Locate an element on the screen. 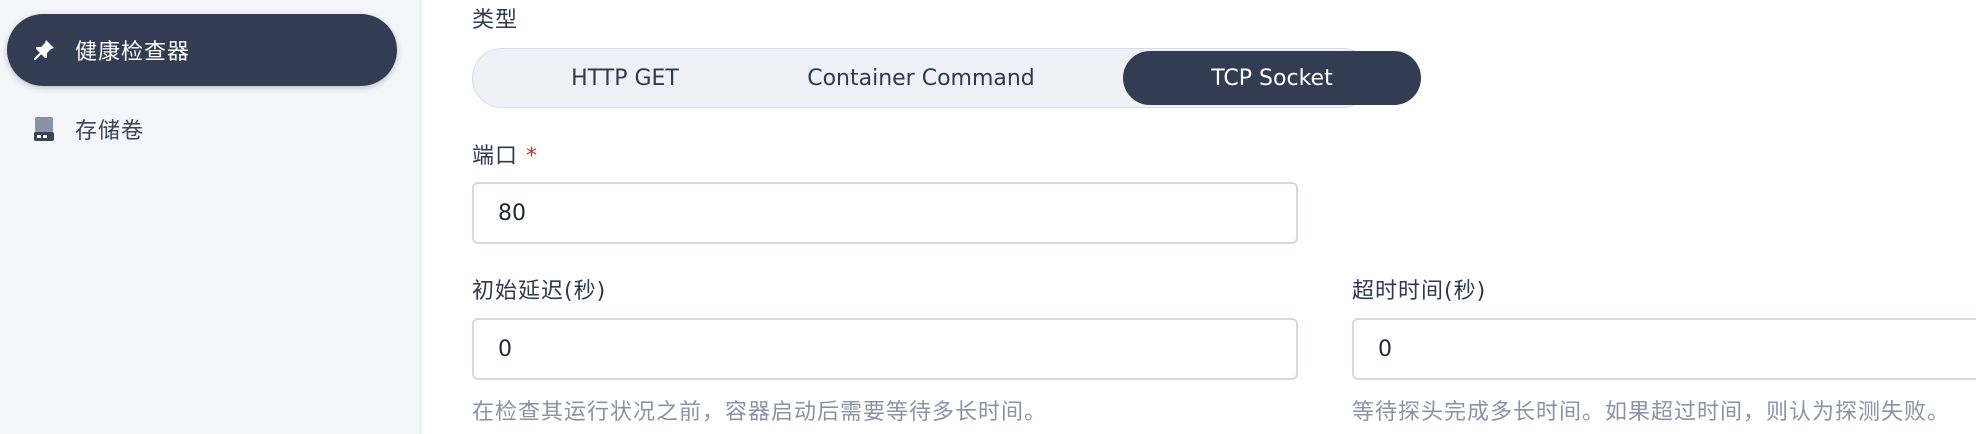 The height and width of the screenshot is (434, 1976). port-label-group: 端口 * is located at coordinates (505, 154).